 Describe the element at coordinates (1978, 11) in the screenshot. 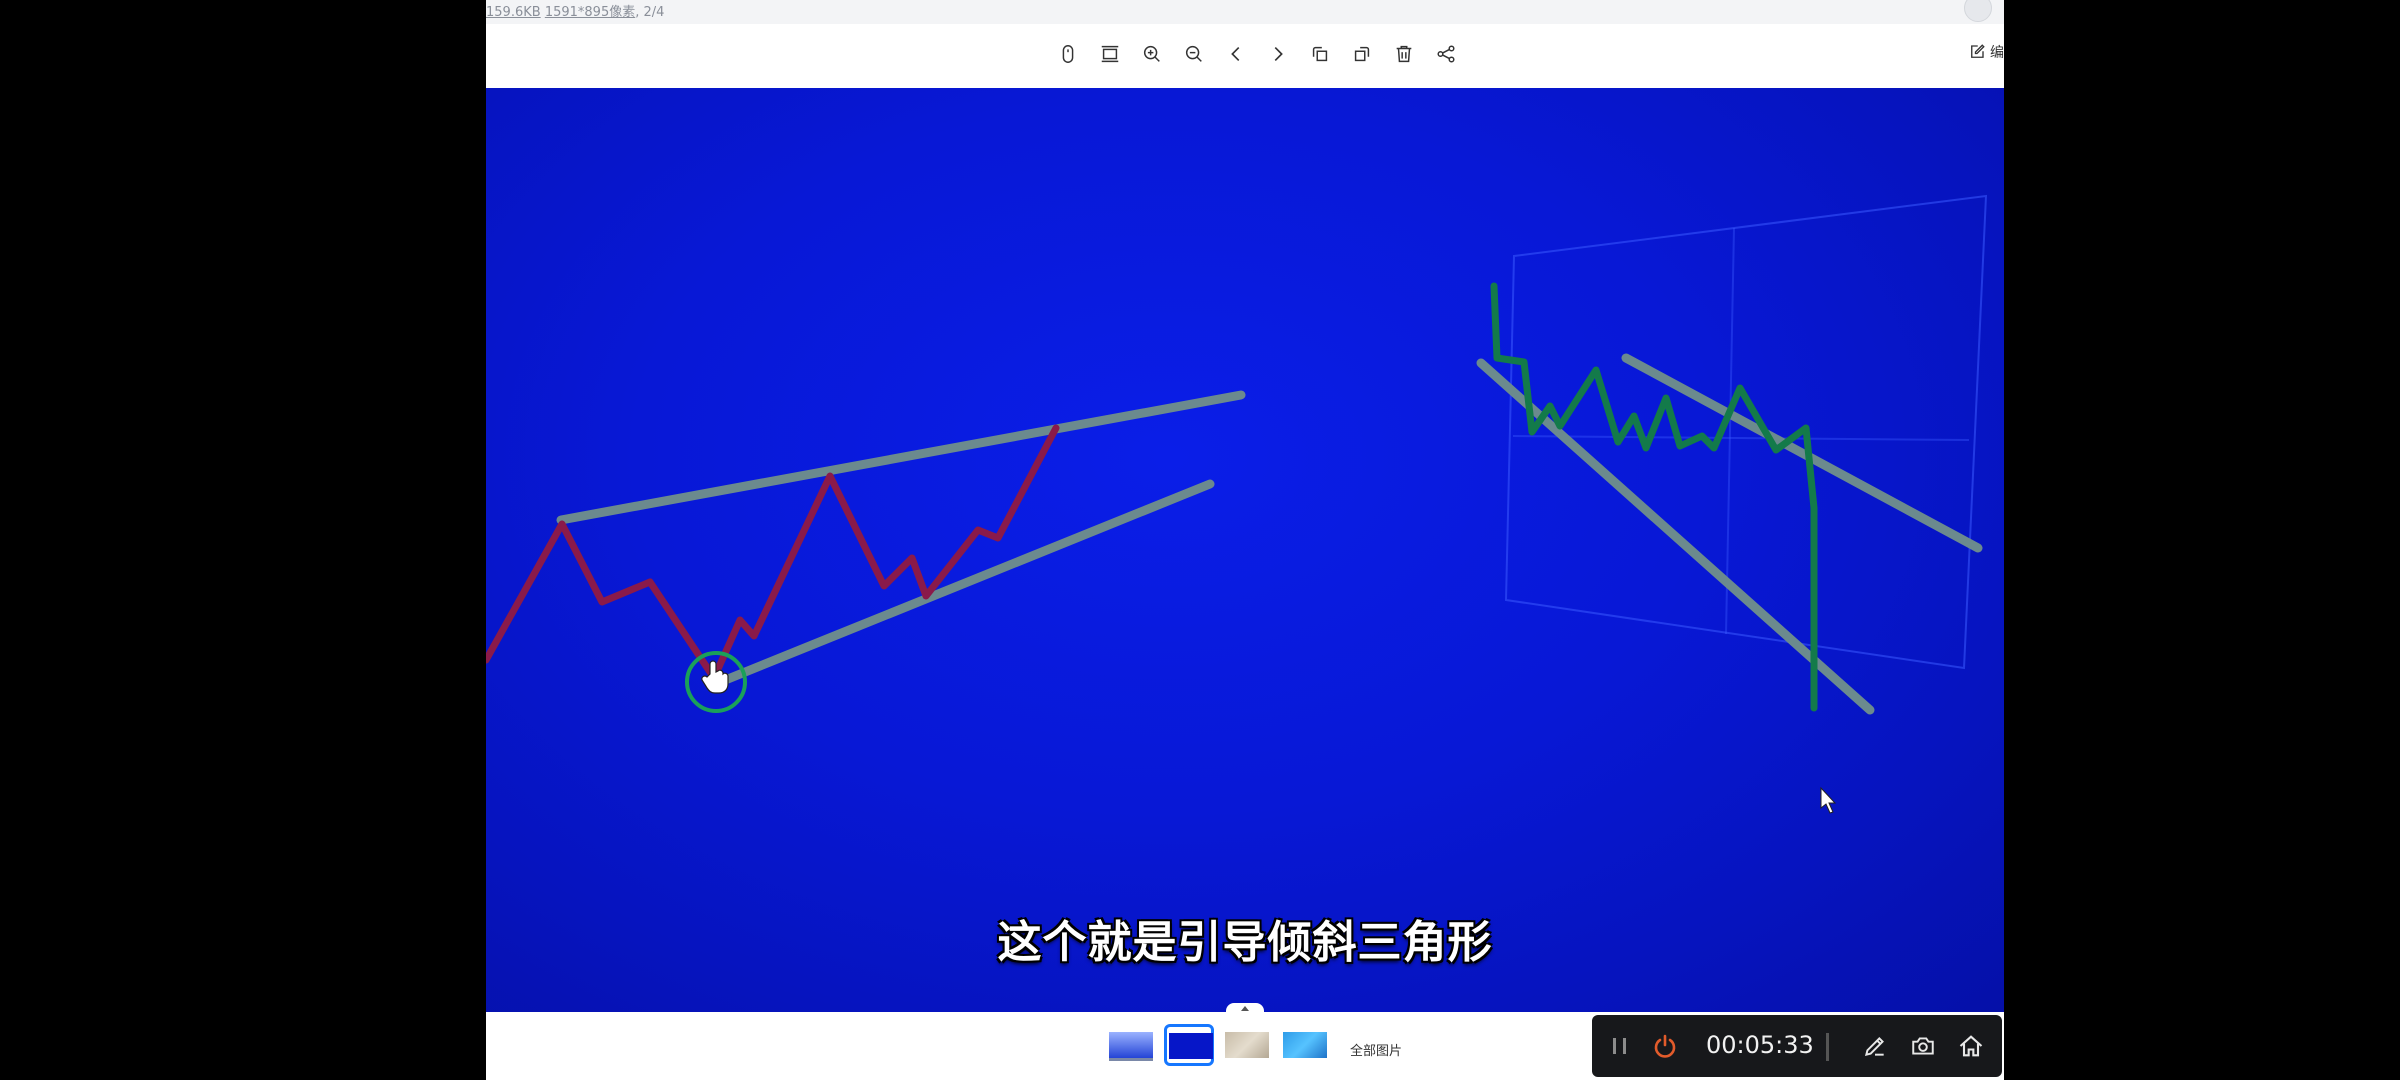

I see `avatar` at that location.